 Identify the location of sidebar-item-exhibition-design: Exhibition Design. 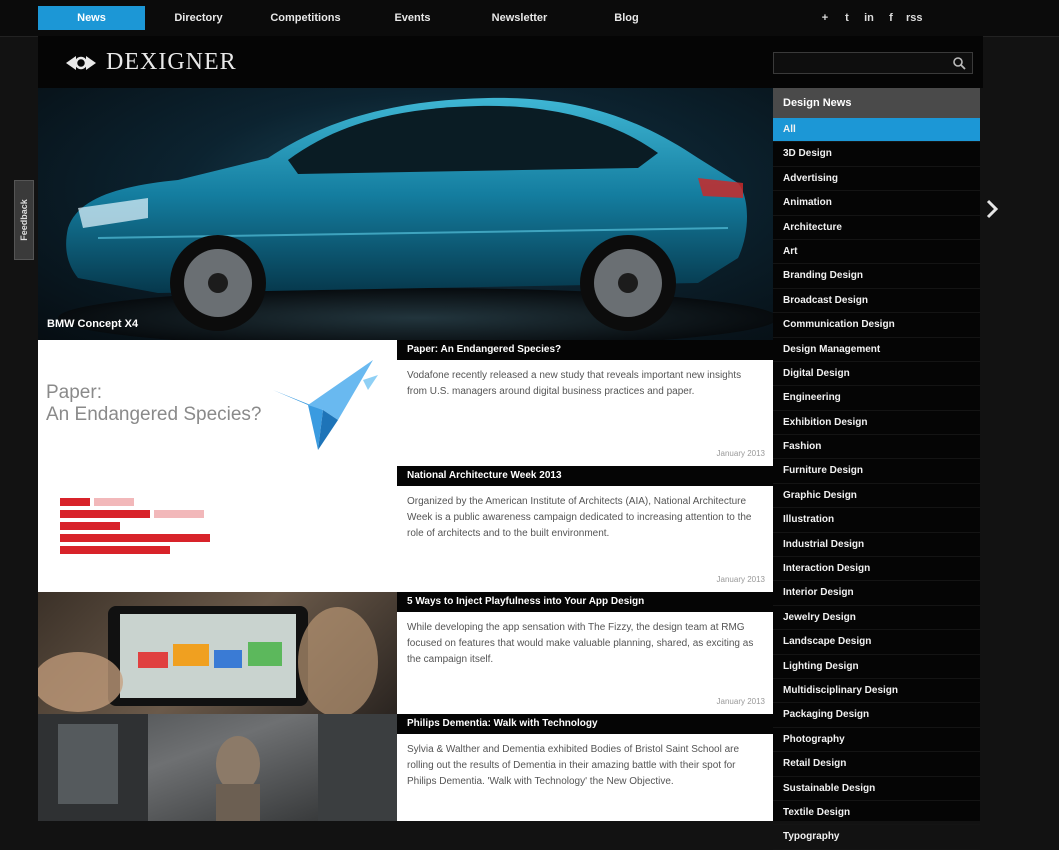
(876, 423).